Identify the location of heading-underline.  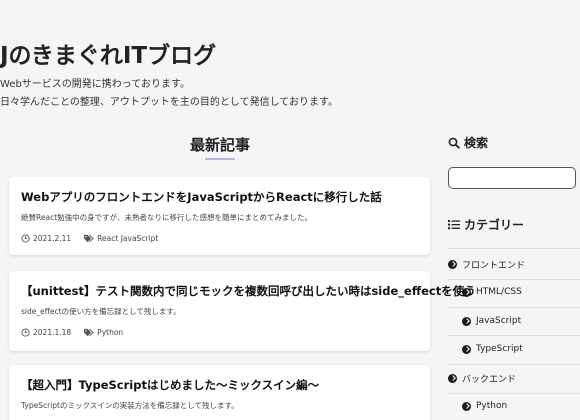
(220, 159).